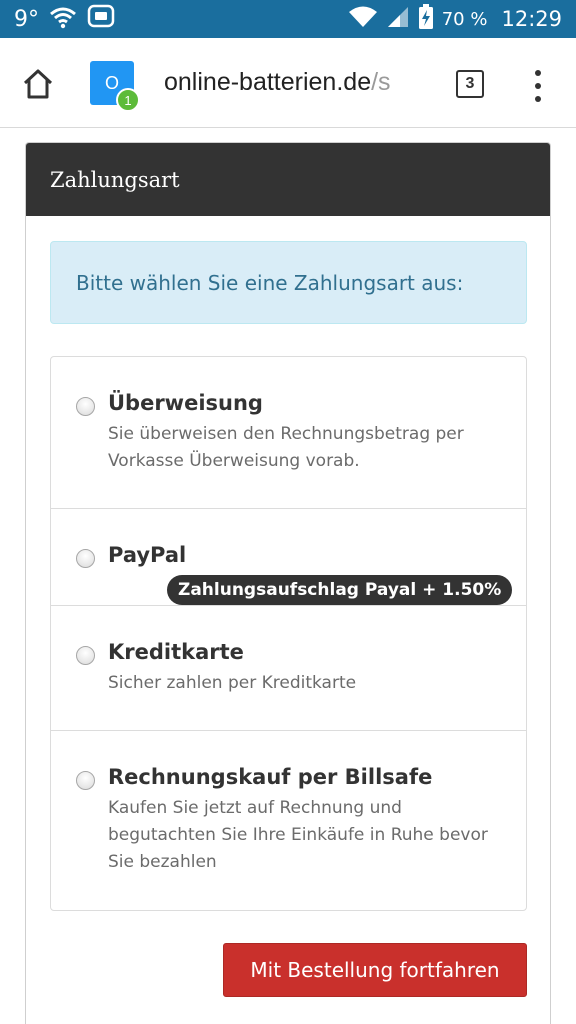 The image size is (576, 1024). Describe the element at coordinates (470, 84) in the screenshot. I see `tab-switcher-button: 3` at that location.